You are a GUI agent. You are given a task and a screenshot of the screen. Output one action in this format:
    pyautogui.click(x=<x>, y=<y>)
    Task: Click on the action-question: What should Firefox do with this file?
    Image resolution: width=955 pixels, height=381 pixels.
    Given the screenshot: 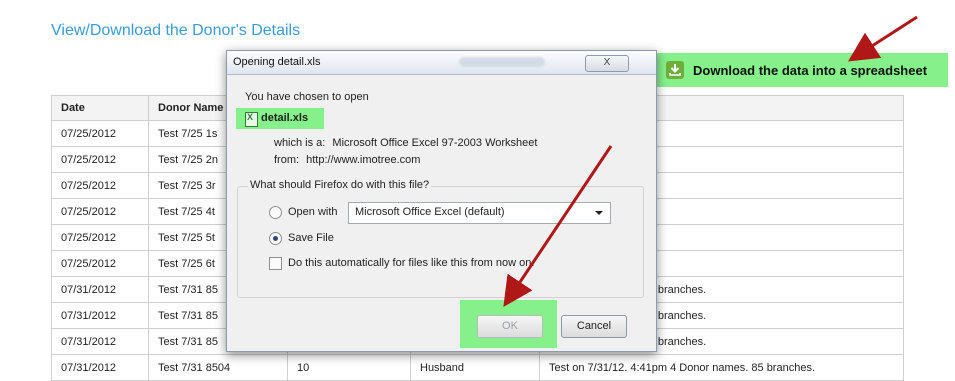 What is the action you would take?
    pyautogui.click(x=340, y=185)
    